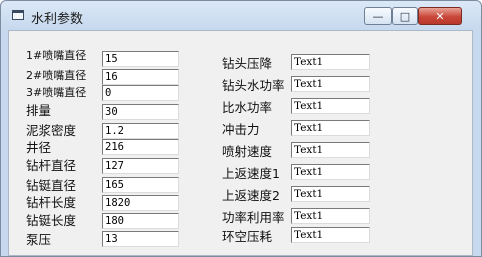 Image resolution: width=482 pixels, height=257 pixels. What do you see at coordinates (251, 195) in the screenshot?
I see `annular-velocity2-label: 上返速度2` at bounding box center [251, 195].